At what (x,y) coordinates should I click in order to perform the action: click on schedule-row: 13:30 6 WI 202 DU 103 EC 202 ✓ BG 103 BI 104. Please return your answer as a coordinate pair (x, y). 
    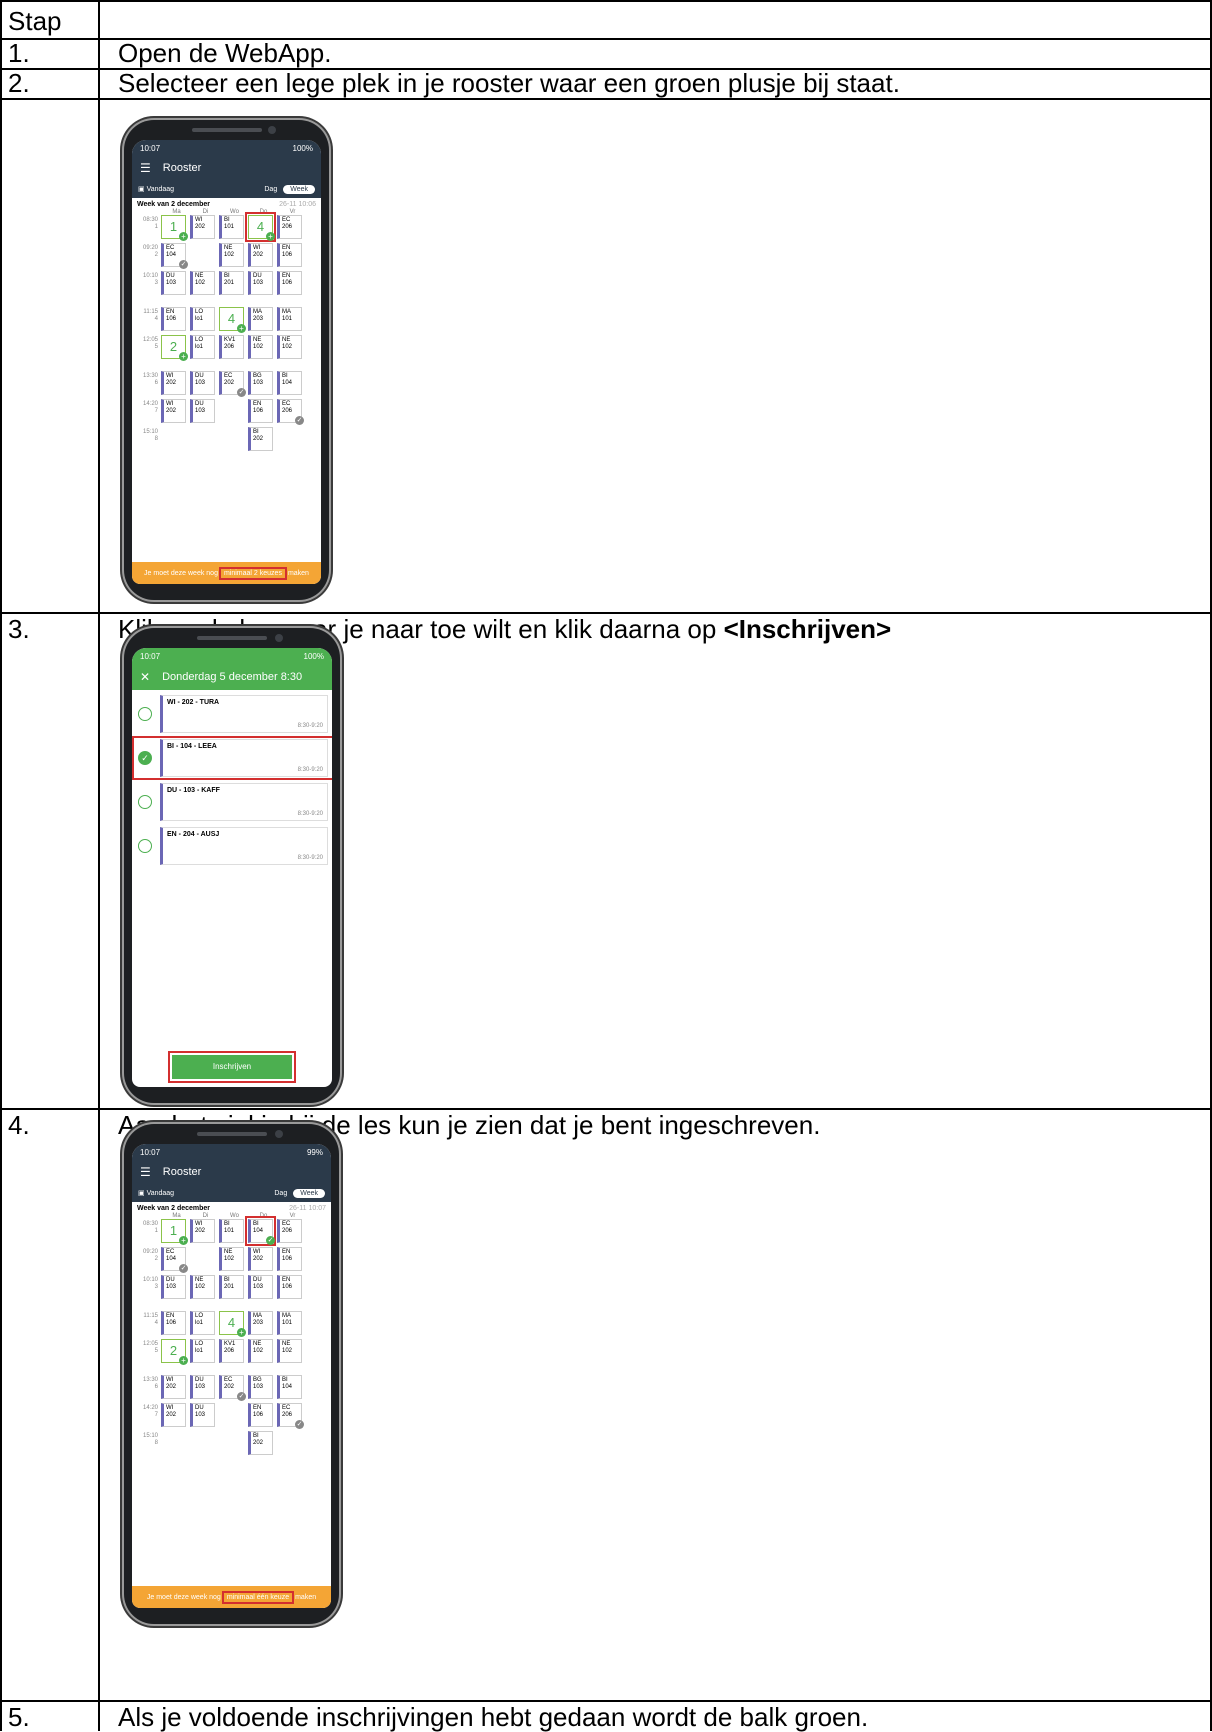
    Looking at the image, I should click on (231, 1389).